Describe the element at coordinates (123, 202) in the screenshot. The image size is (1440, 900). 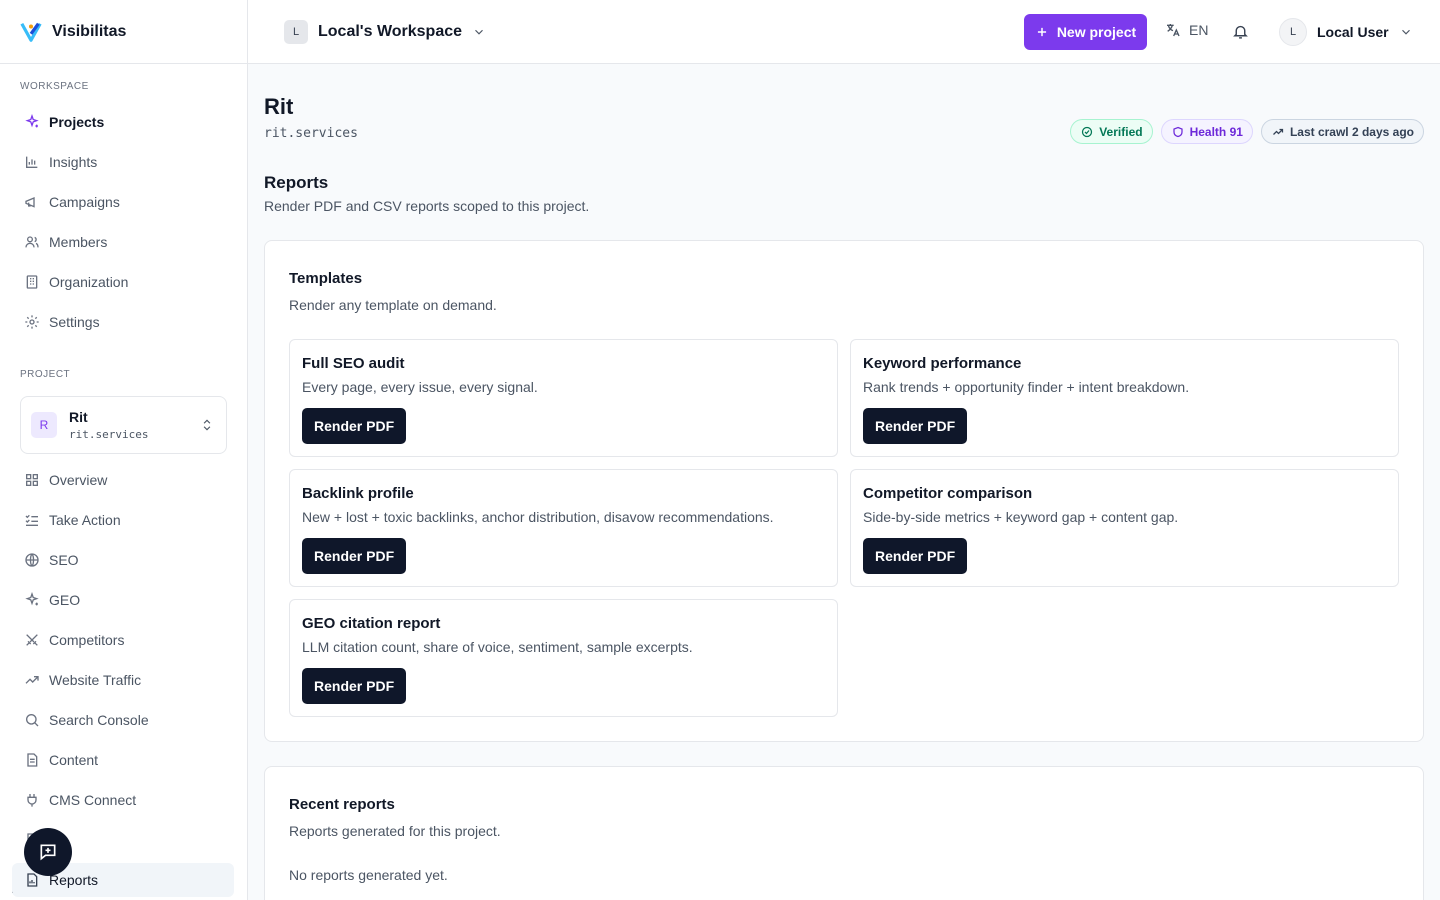
I see `sidebar-item-campaigns: Campaigns` at that location.